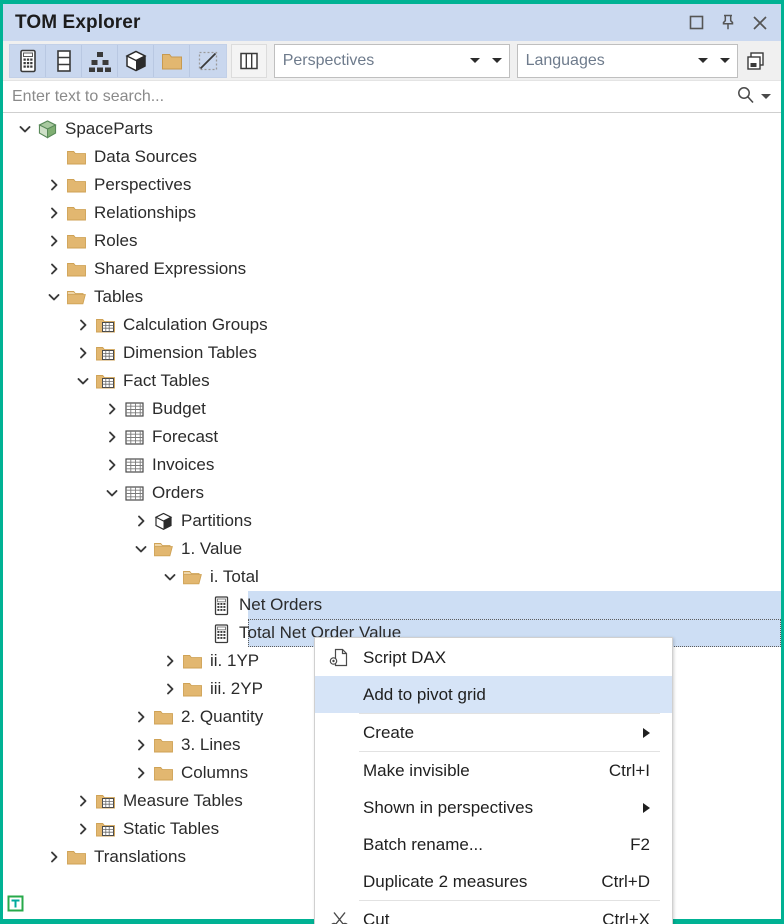  I want to click on model-icon, so click(47, 128).